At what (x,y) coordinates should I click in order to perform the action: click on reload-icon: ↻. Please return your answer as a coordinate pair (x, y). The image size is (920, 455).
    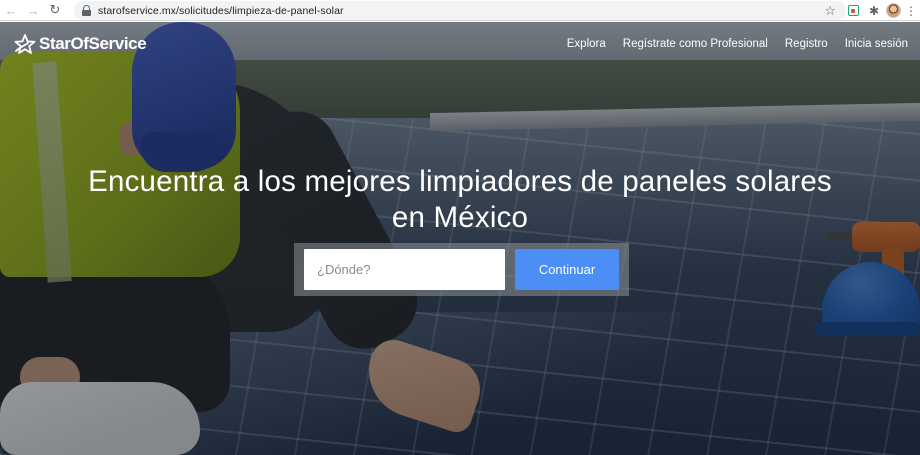
    Looking at the image, I should click on (55, 9).